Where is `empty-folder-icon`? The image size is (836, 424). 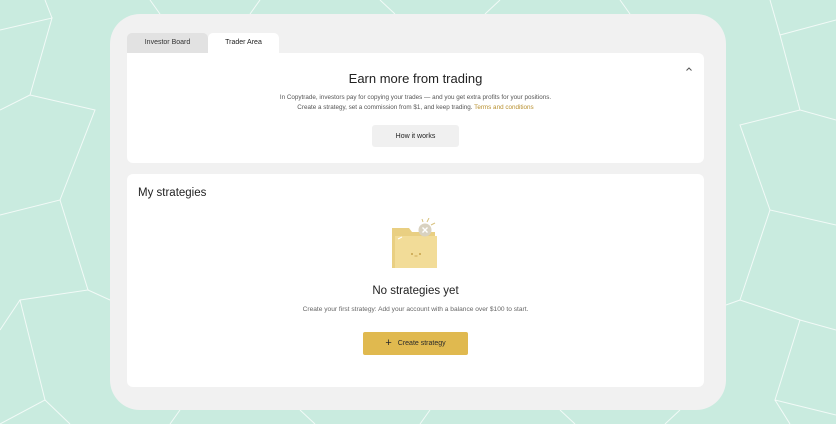 empty-folder-icon is located at coordinates (414, 243).